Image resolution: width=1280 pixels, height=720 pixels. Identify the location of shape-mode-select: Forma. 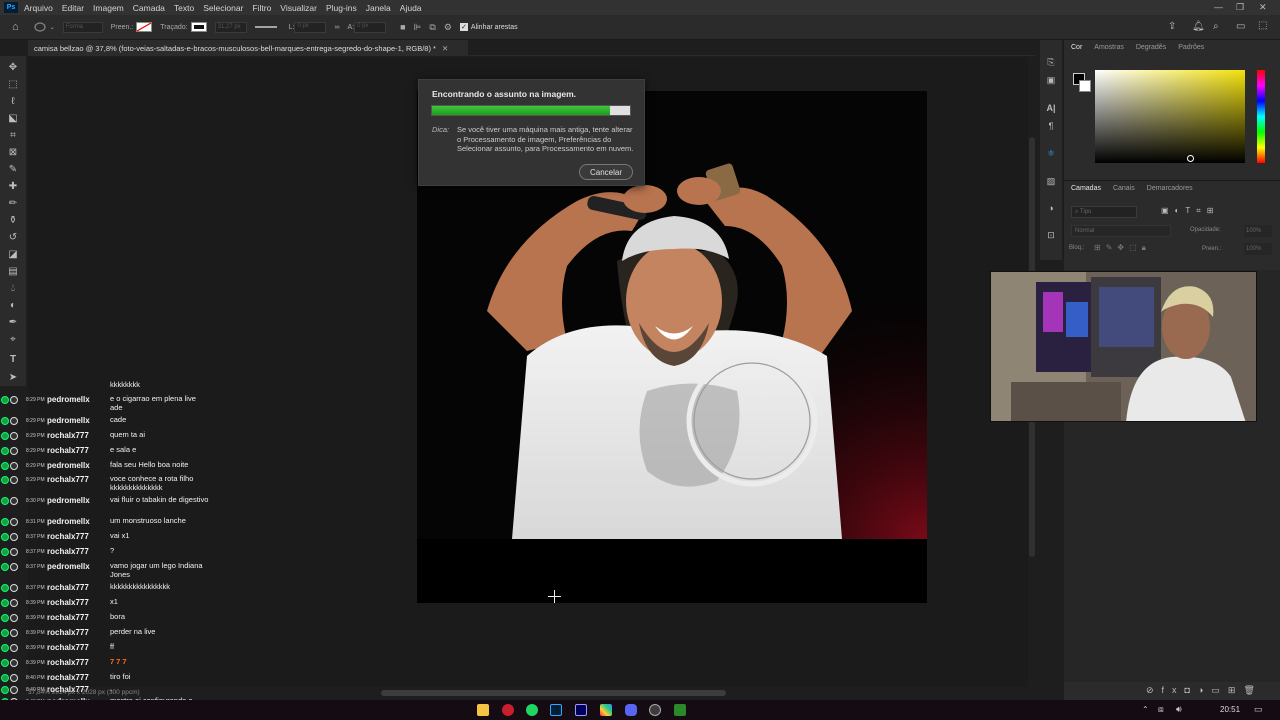
(82, 27).